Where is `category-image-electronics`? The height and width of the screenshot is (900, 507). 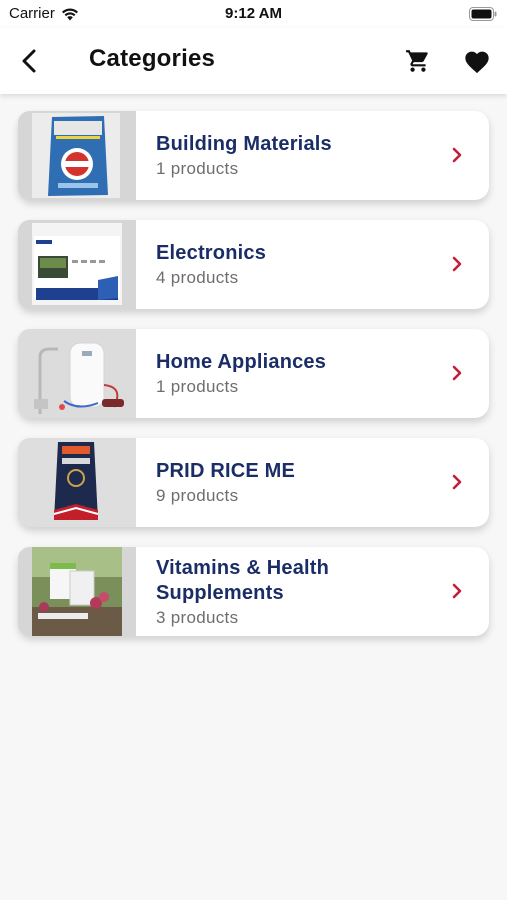 category-image-electronics is located at coordinates (77, 264).